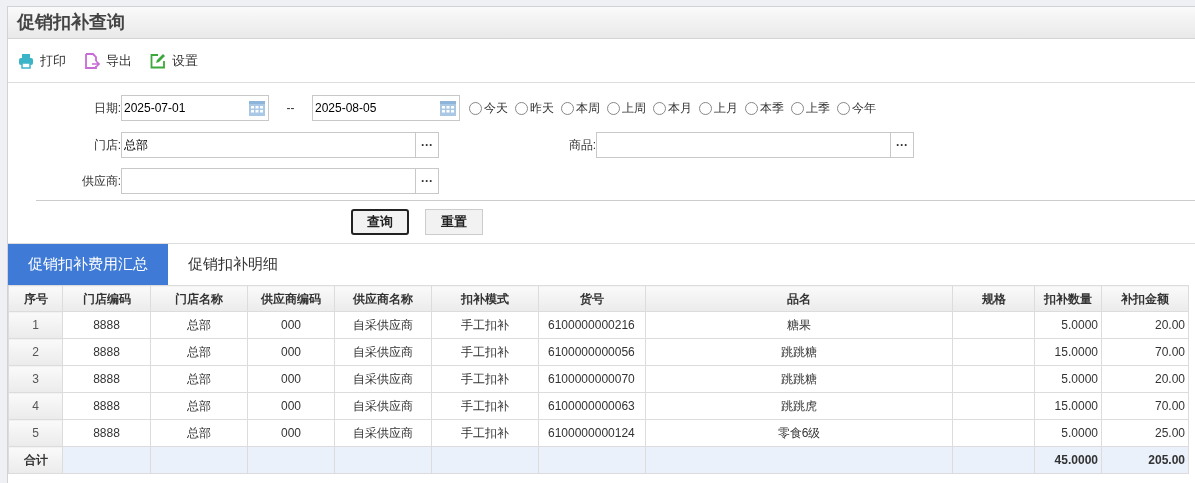 The width and height of the screenshot is (1195, 483). Describe the element at coordinates (1145, 433) in the screenshot. I see `table-cell: 25.00` at that location.